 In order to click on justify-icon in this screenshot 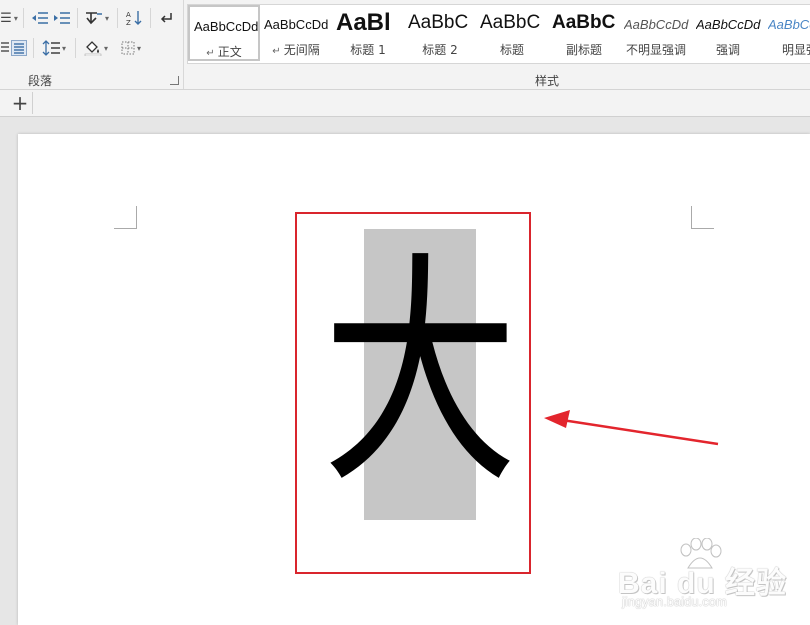, I will do `click(19, 48)`.